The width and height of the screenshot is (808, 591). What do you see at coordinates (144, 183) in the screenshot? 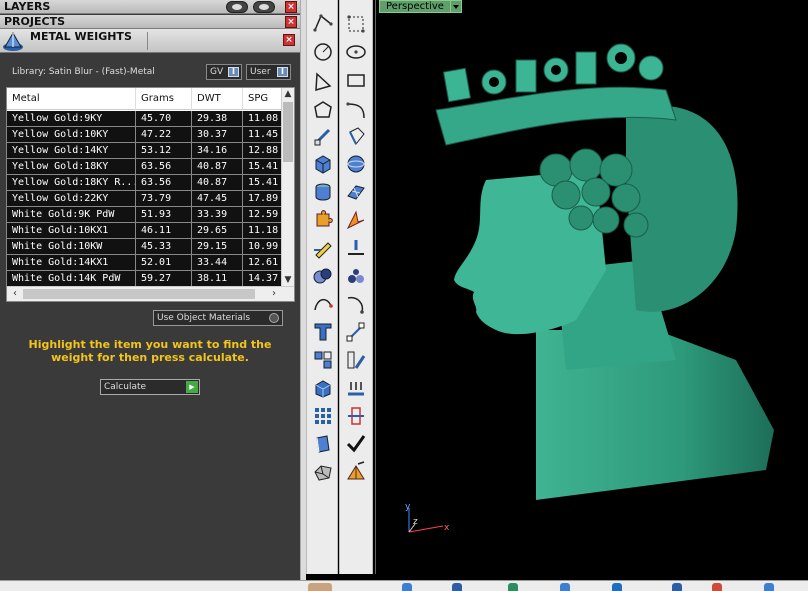
I see `table-row: Yellow Gold:18KY R... 63.56 40.87 15.41` at bounding box center [144, 183].